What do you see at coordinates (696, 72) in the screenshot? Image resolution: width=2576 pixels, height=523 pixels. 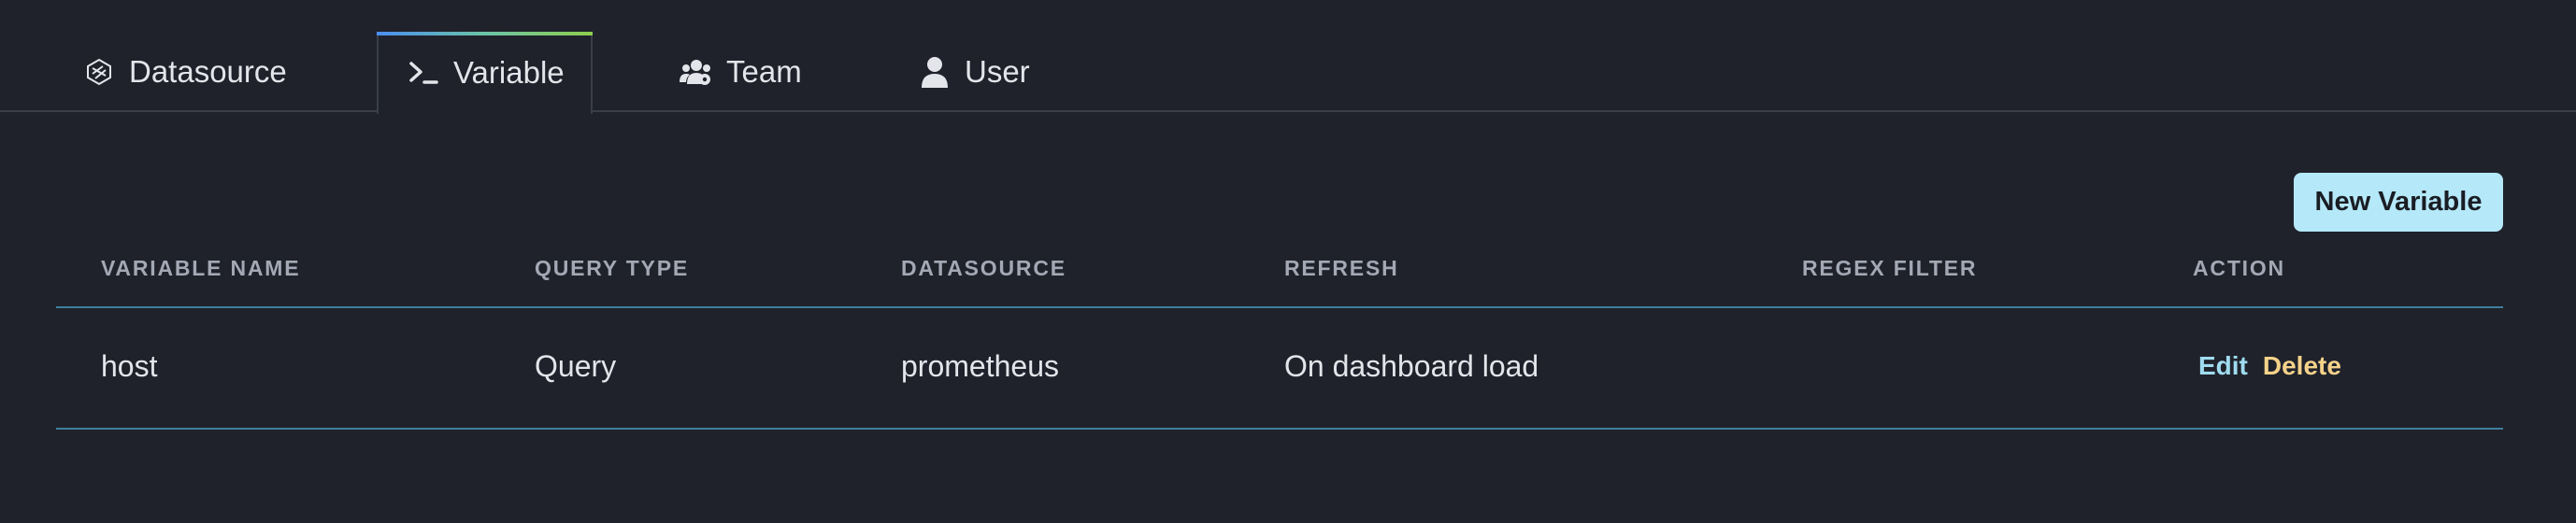 I see `team-icon` at bounding box center [696, 72].